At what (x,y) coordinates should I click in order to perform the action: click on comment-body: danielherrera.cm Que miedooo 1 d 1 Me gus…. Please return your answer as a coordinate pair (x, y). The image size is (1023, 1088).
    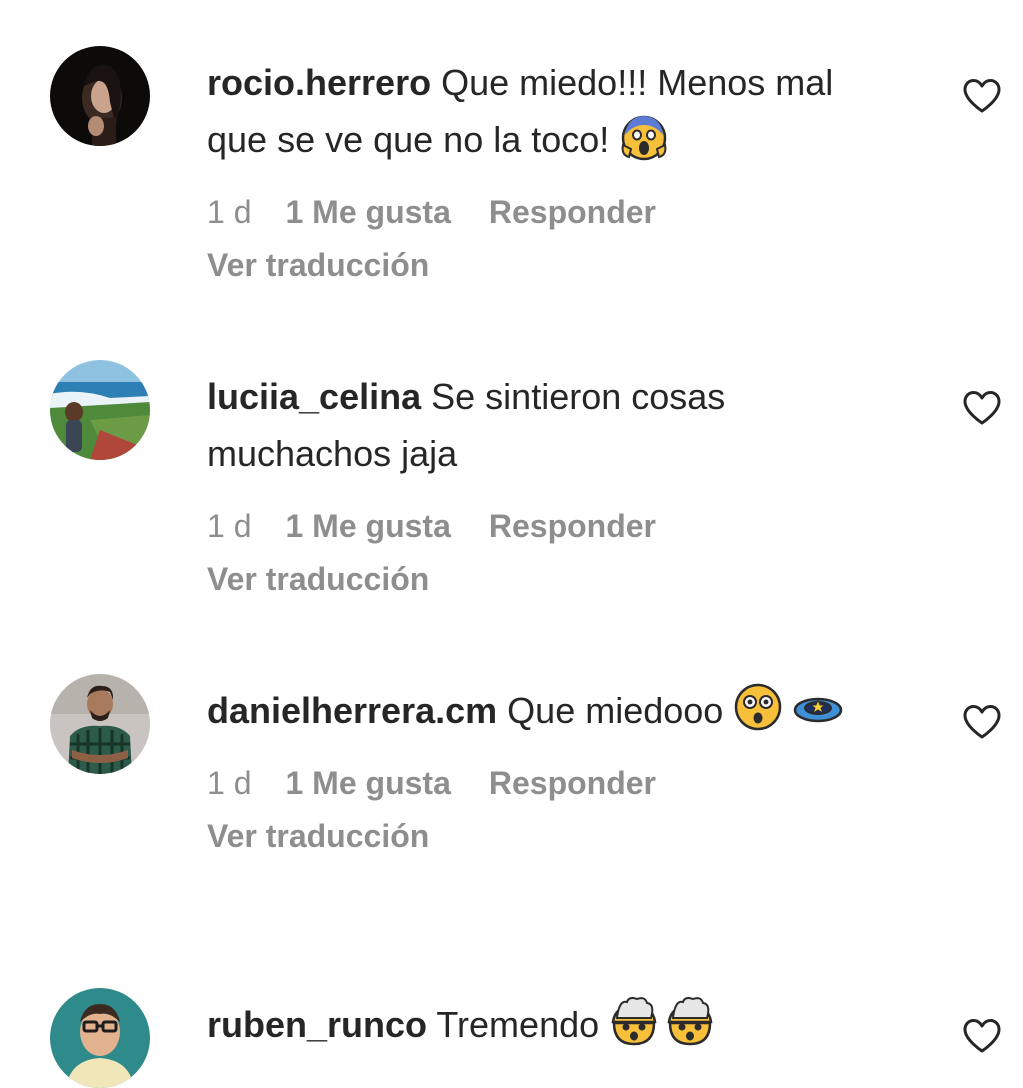
    Looking at the image, I should click on (547, 772).